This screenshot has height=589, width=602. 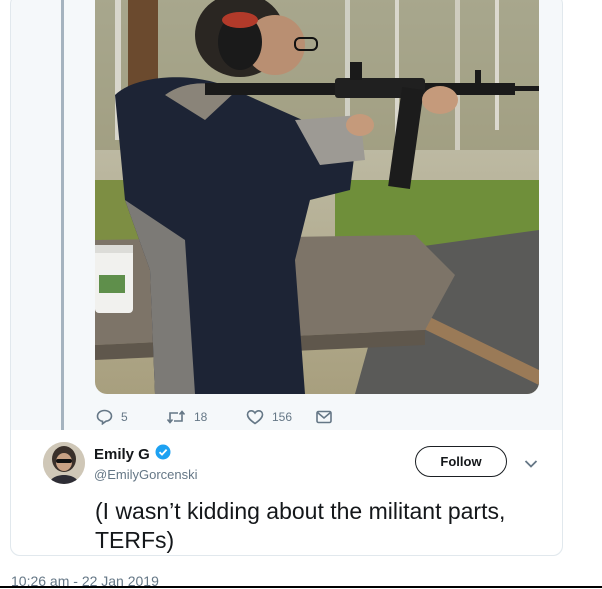 I want to click on retweet-action: 18, so click(x=206, y=417).